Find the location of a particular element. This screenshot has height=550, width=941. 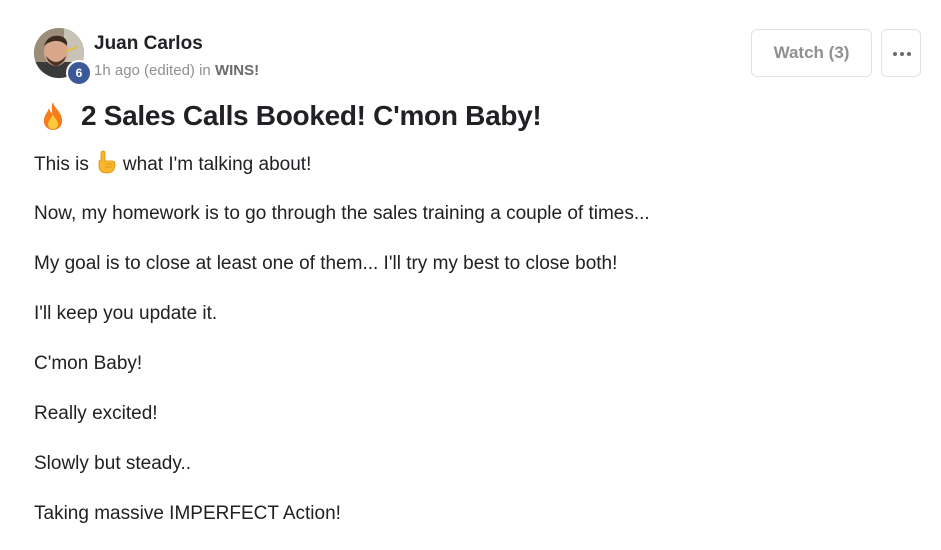

author-avatar-container: 6 is located at coordinates (63, 57).